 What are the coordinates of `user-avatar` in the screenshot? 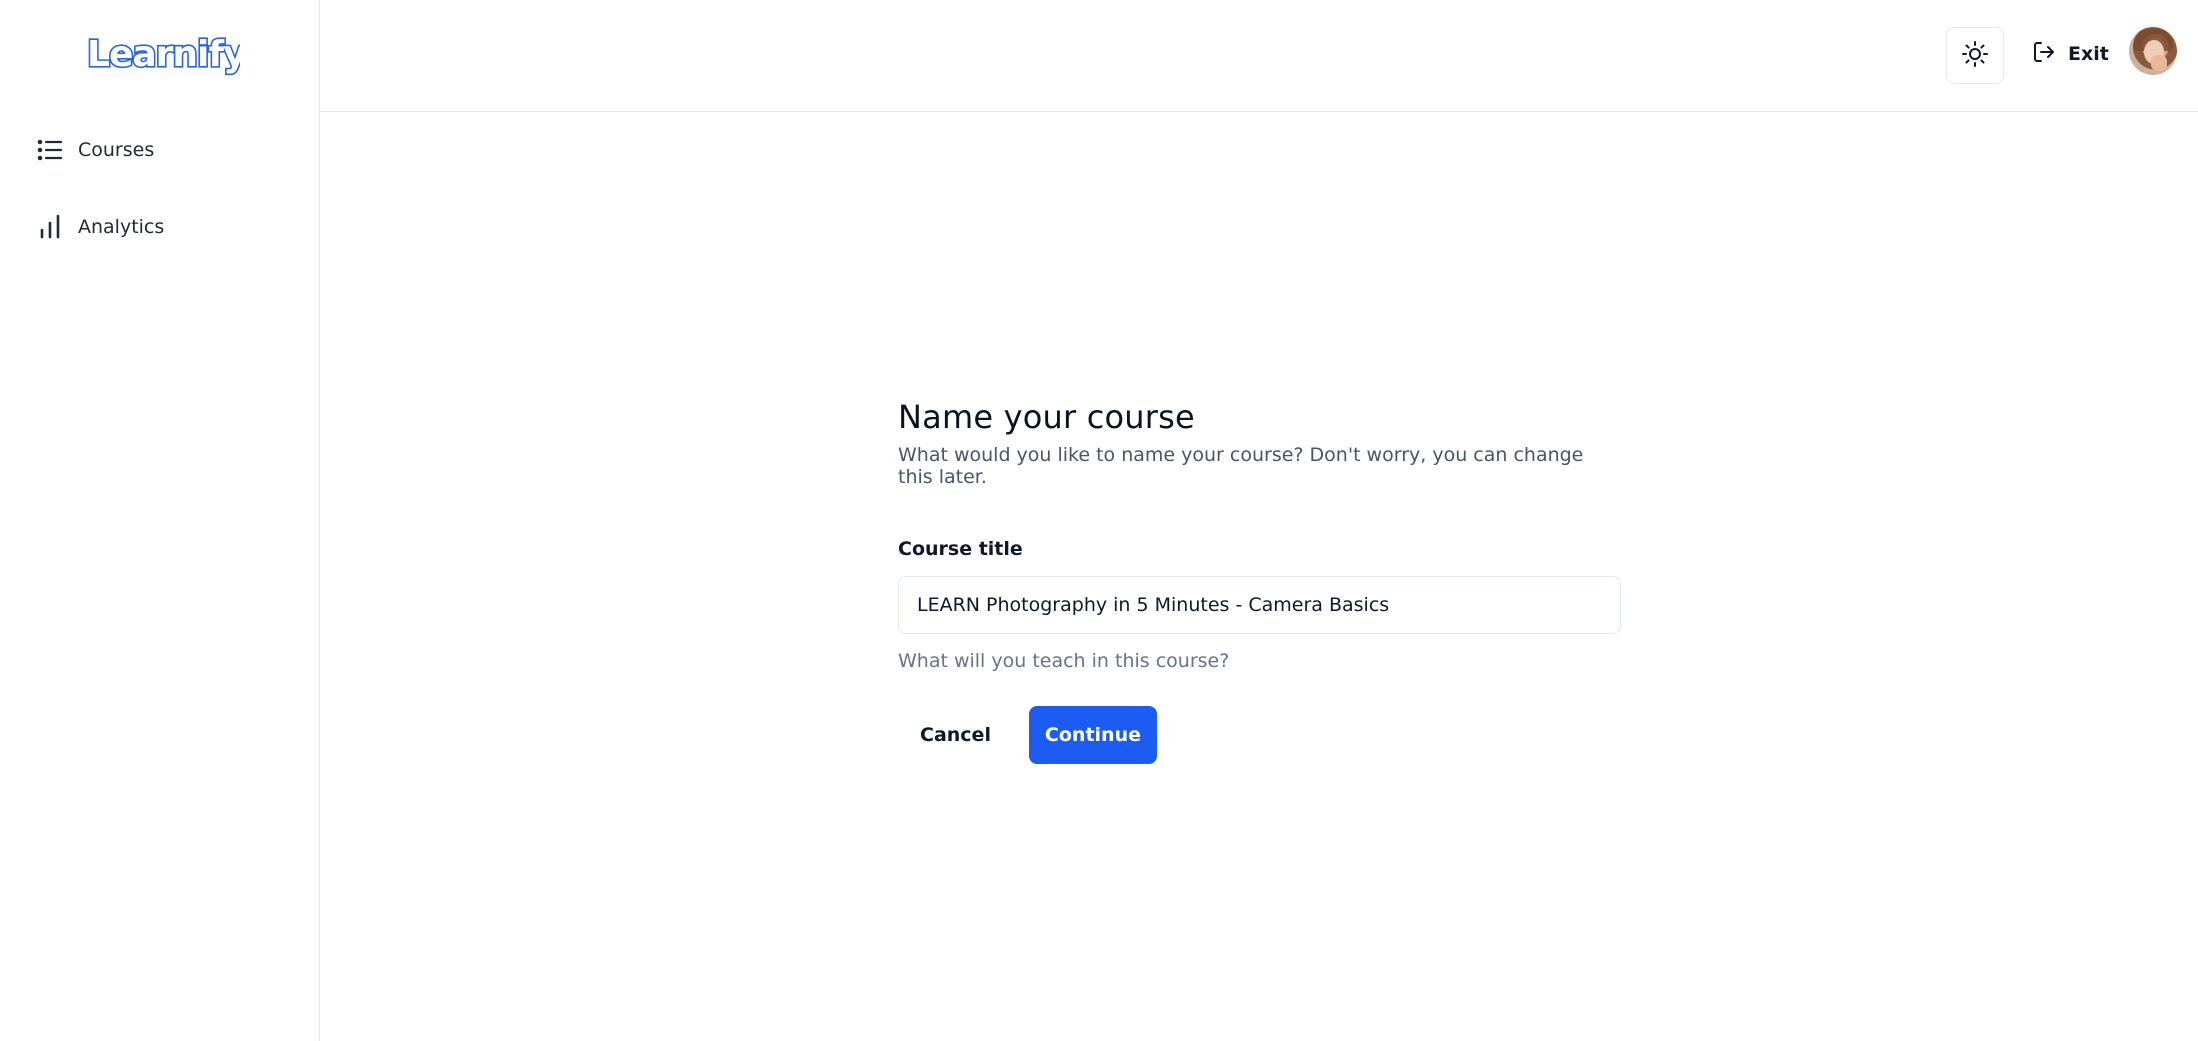 It's located at (2153, 51).